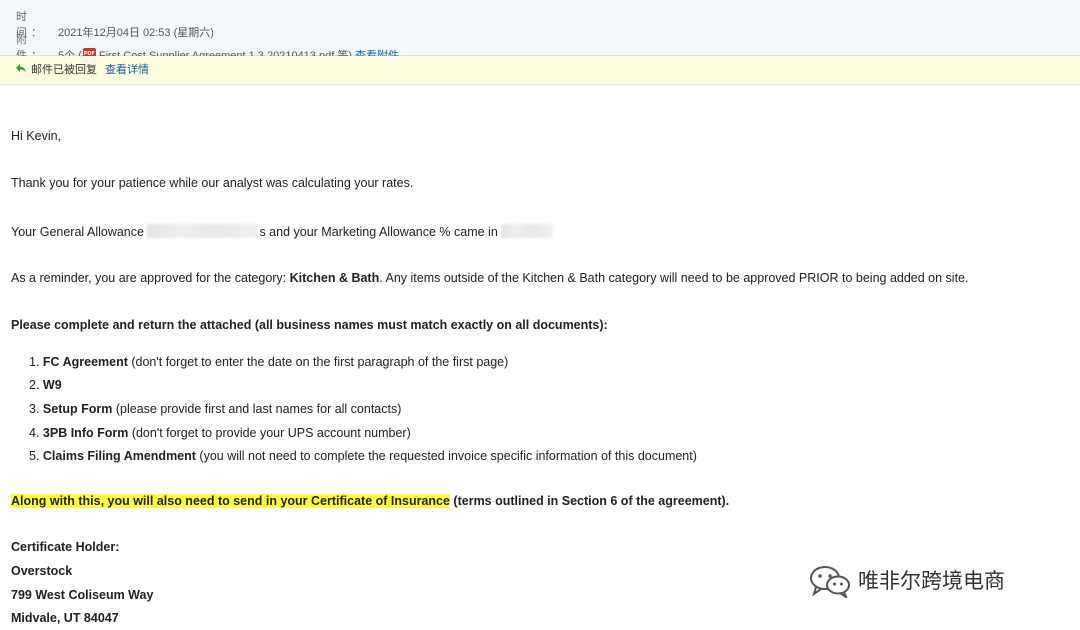 This screenshot has width=1080, height=630. I want to click on list-item-title: Setup Form, so click(77, 409).